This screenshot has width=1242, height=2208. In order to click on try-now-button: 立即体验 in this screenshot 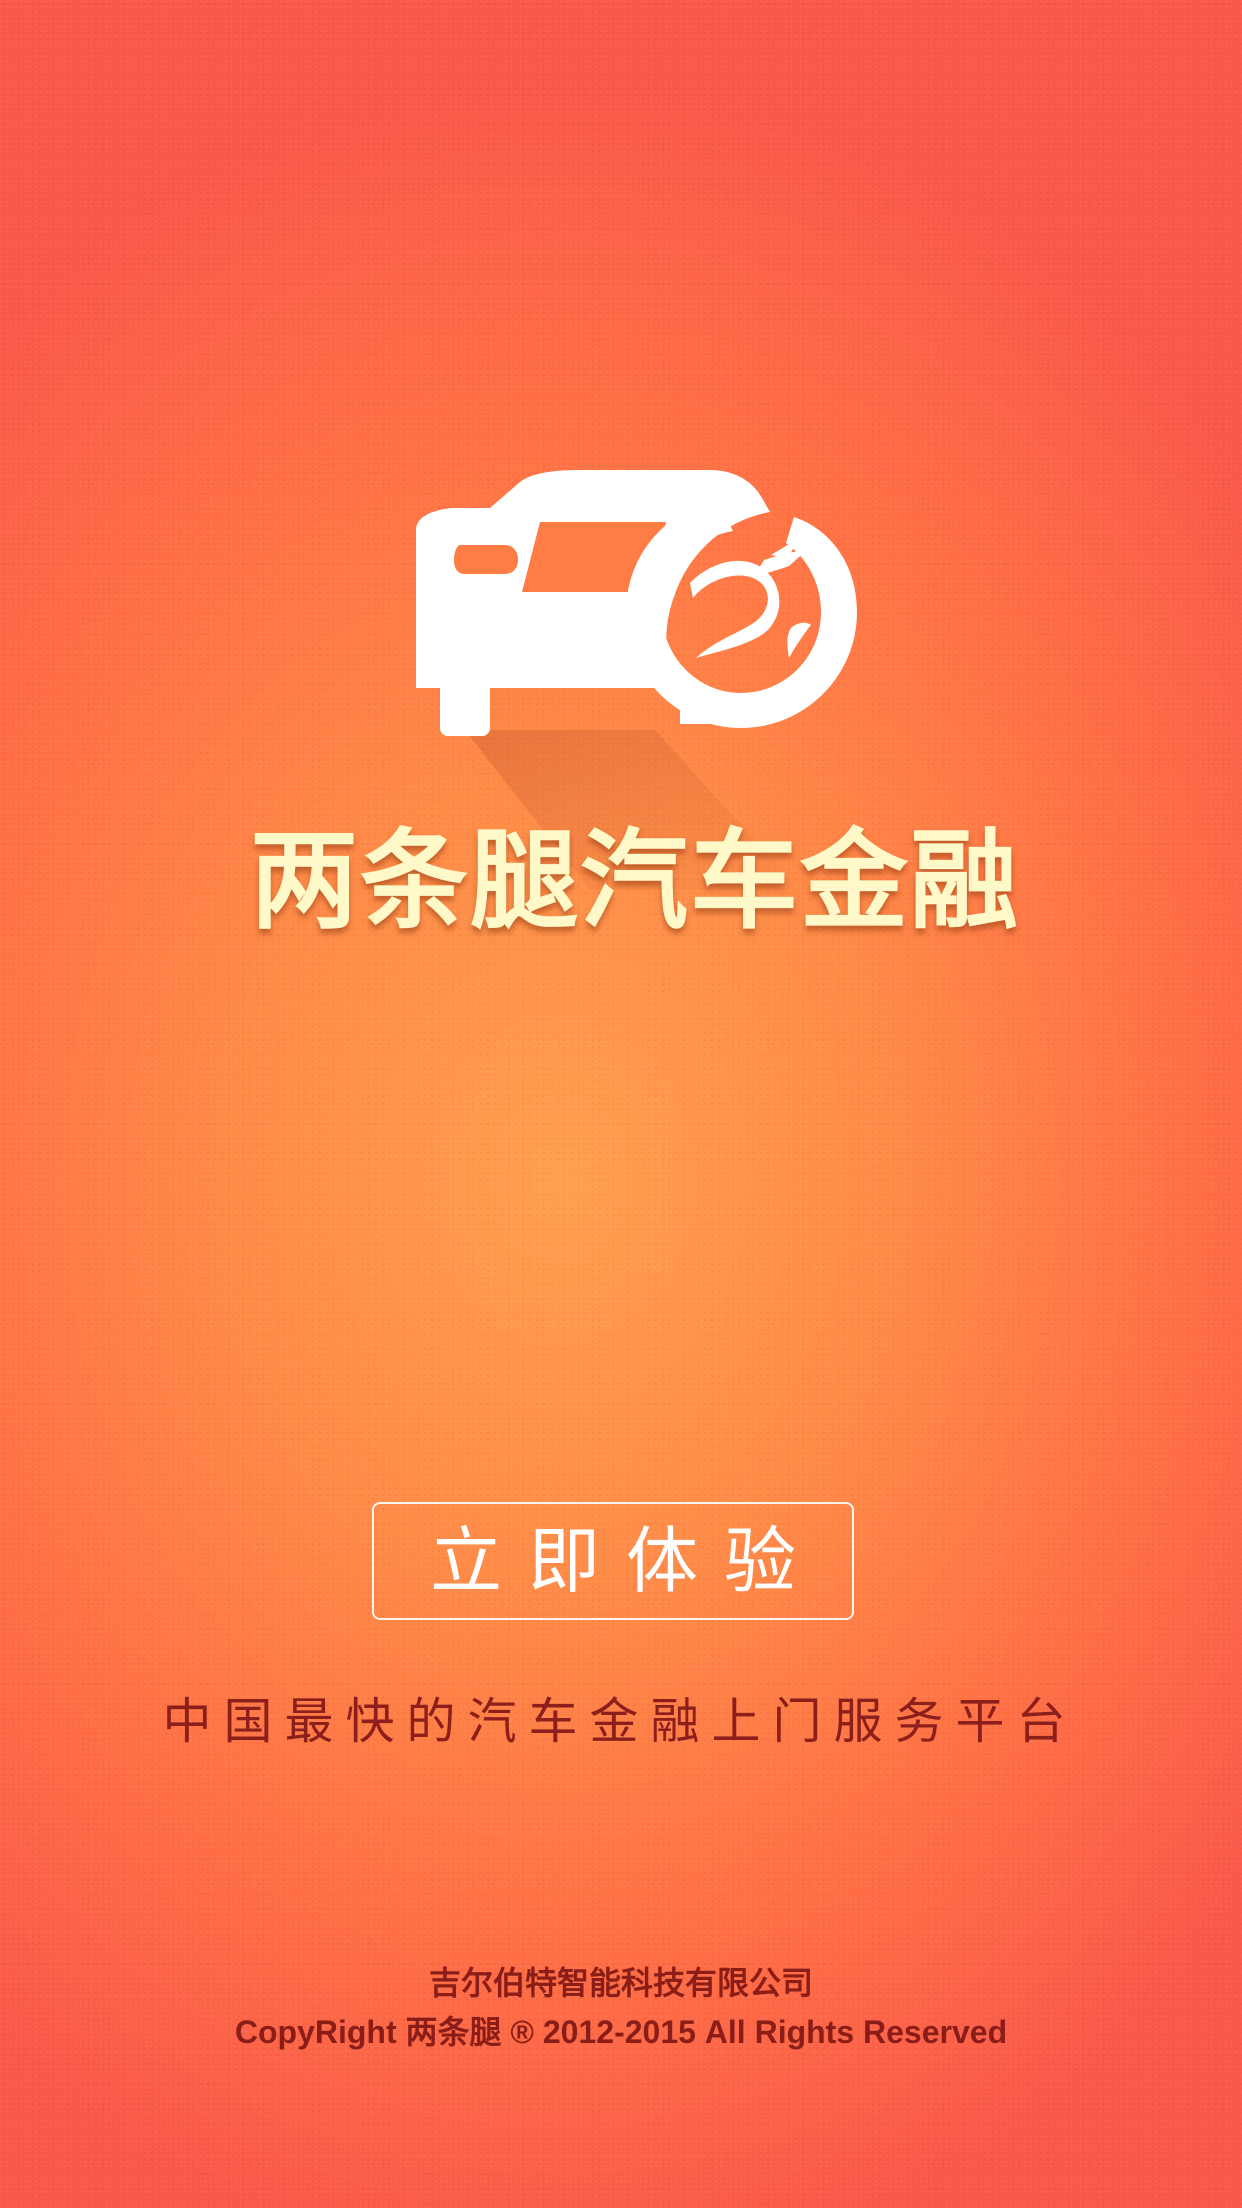, I will do `click(613, 1561)`.